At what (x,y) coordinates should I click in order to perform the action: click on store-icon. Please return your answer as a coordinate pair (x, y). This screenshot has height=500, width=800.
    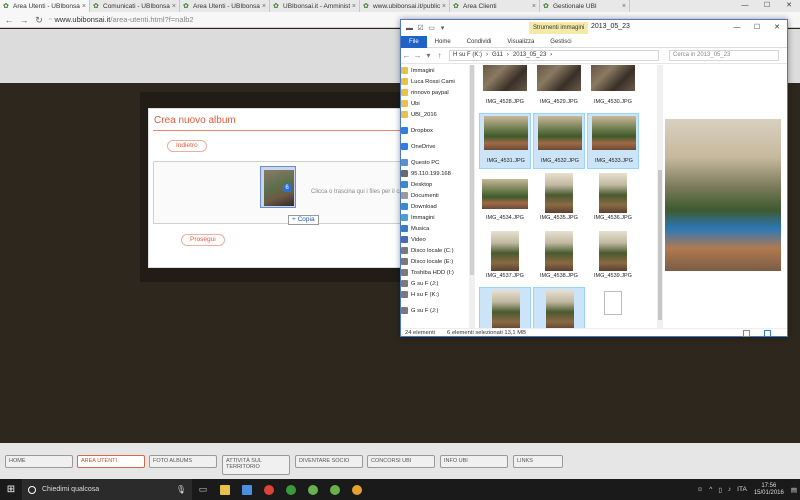
    Looking at the image, I should click on (247, 489).